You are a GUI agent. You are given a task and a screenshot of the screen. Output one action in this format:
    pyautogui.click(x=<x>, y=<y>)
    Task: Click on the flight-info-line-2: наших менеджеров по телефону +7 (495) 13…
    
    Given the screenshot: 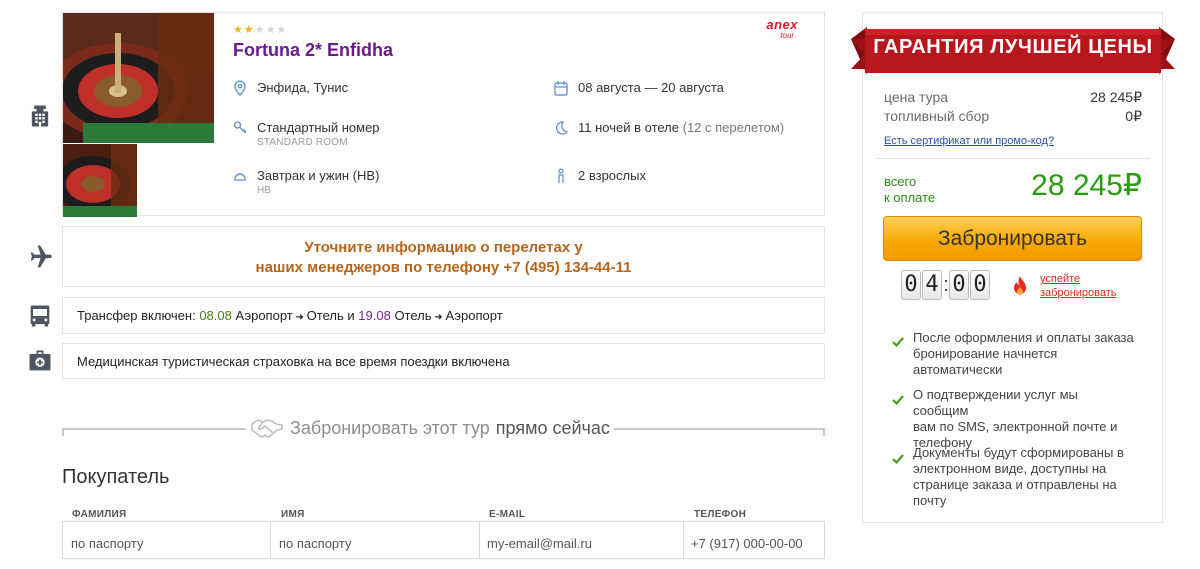 What is the action you would take?
    pyautogui.click(x=443, y=267)
    